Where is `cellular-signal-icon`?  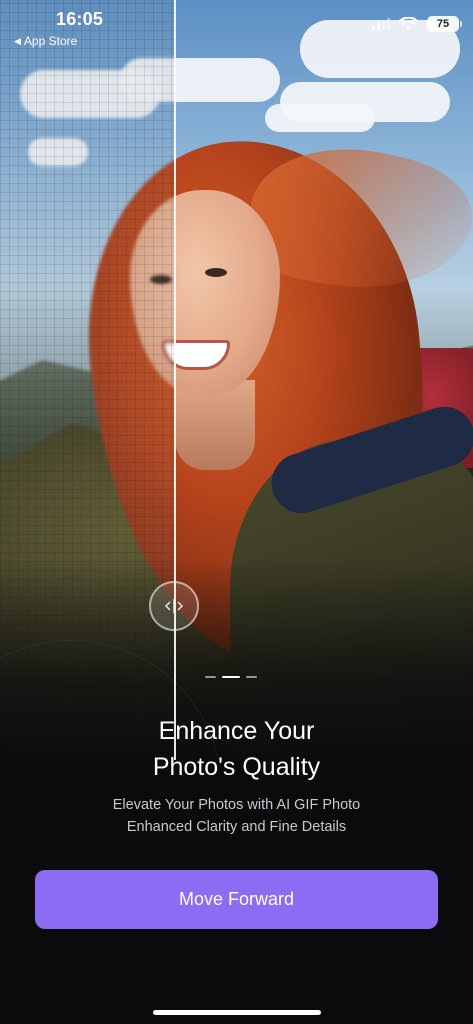
cellular-signal-icon is located at coordinates (381, 24).